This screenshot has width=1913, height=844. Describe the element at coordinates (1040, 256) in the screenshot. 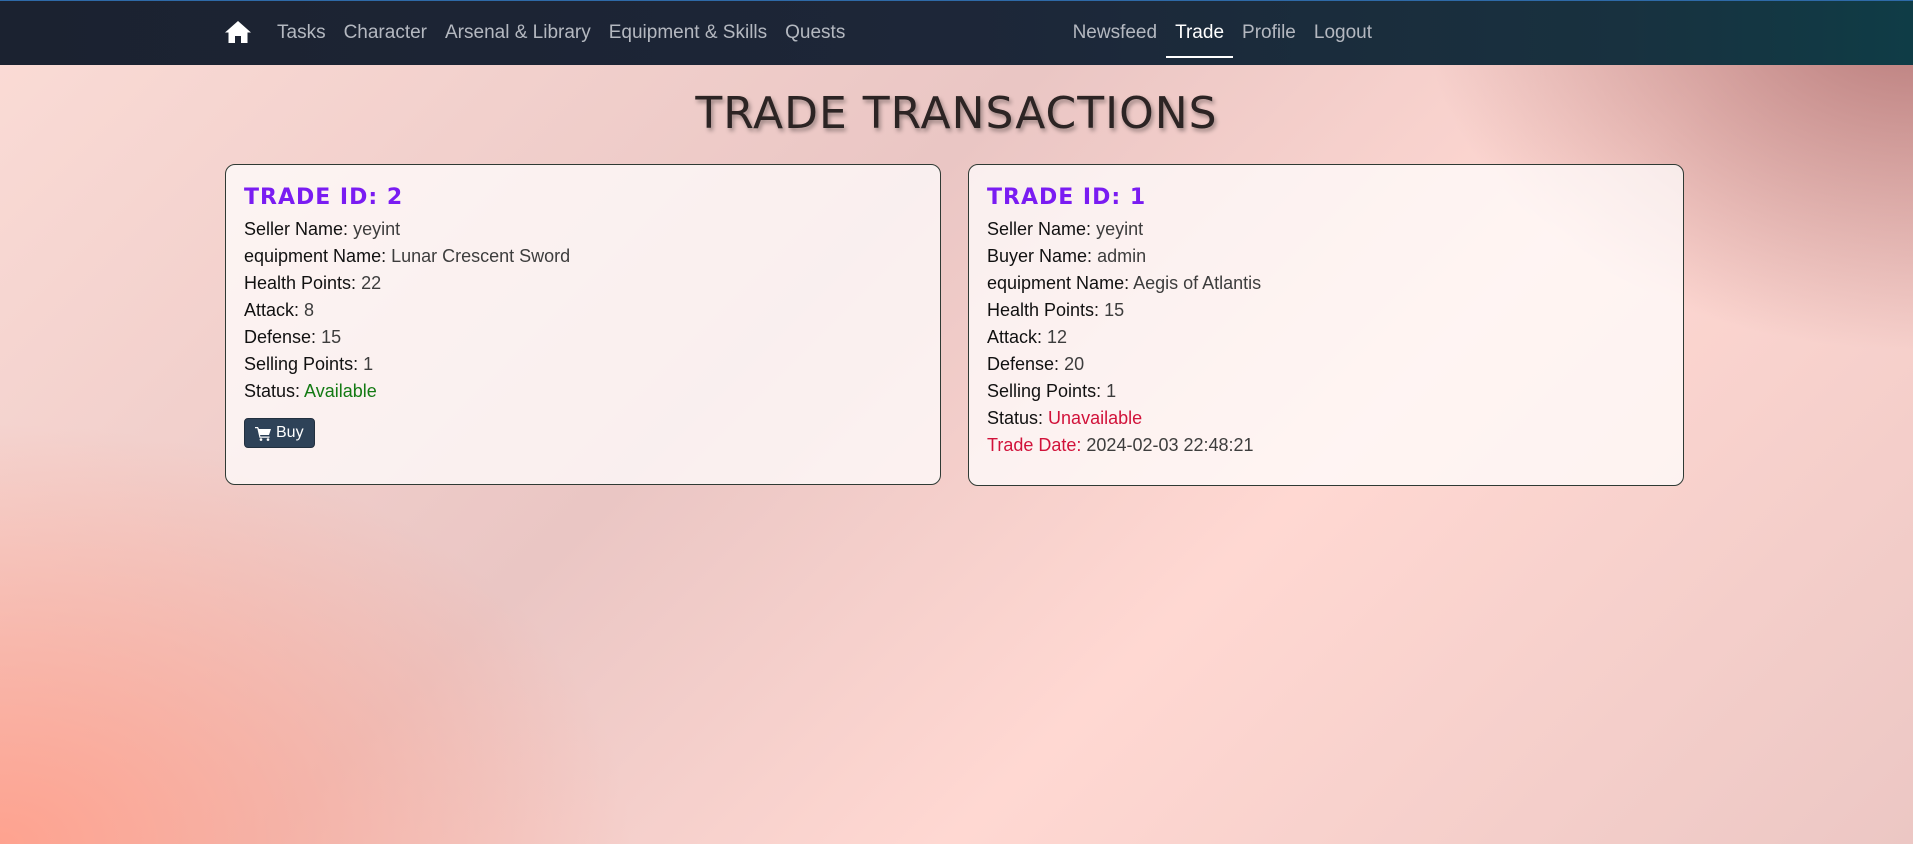

I see `buyer-label: Buyer Name:` at that location.